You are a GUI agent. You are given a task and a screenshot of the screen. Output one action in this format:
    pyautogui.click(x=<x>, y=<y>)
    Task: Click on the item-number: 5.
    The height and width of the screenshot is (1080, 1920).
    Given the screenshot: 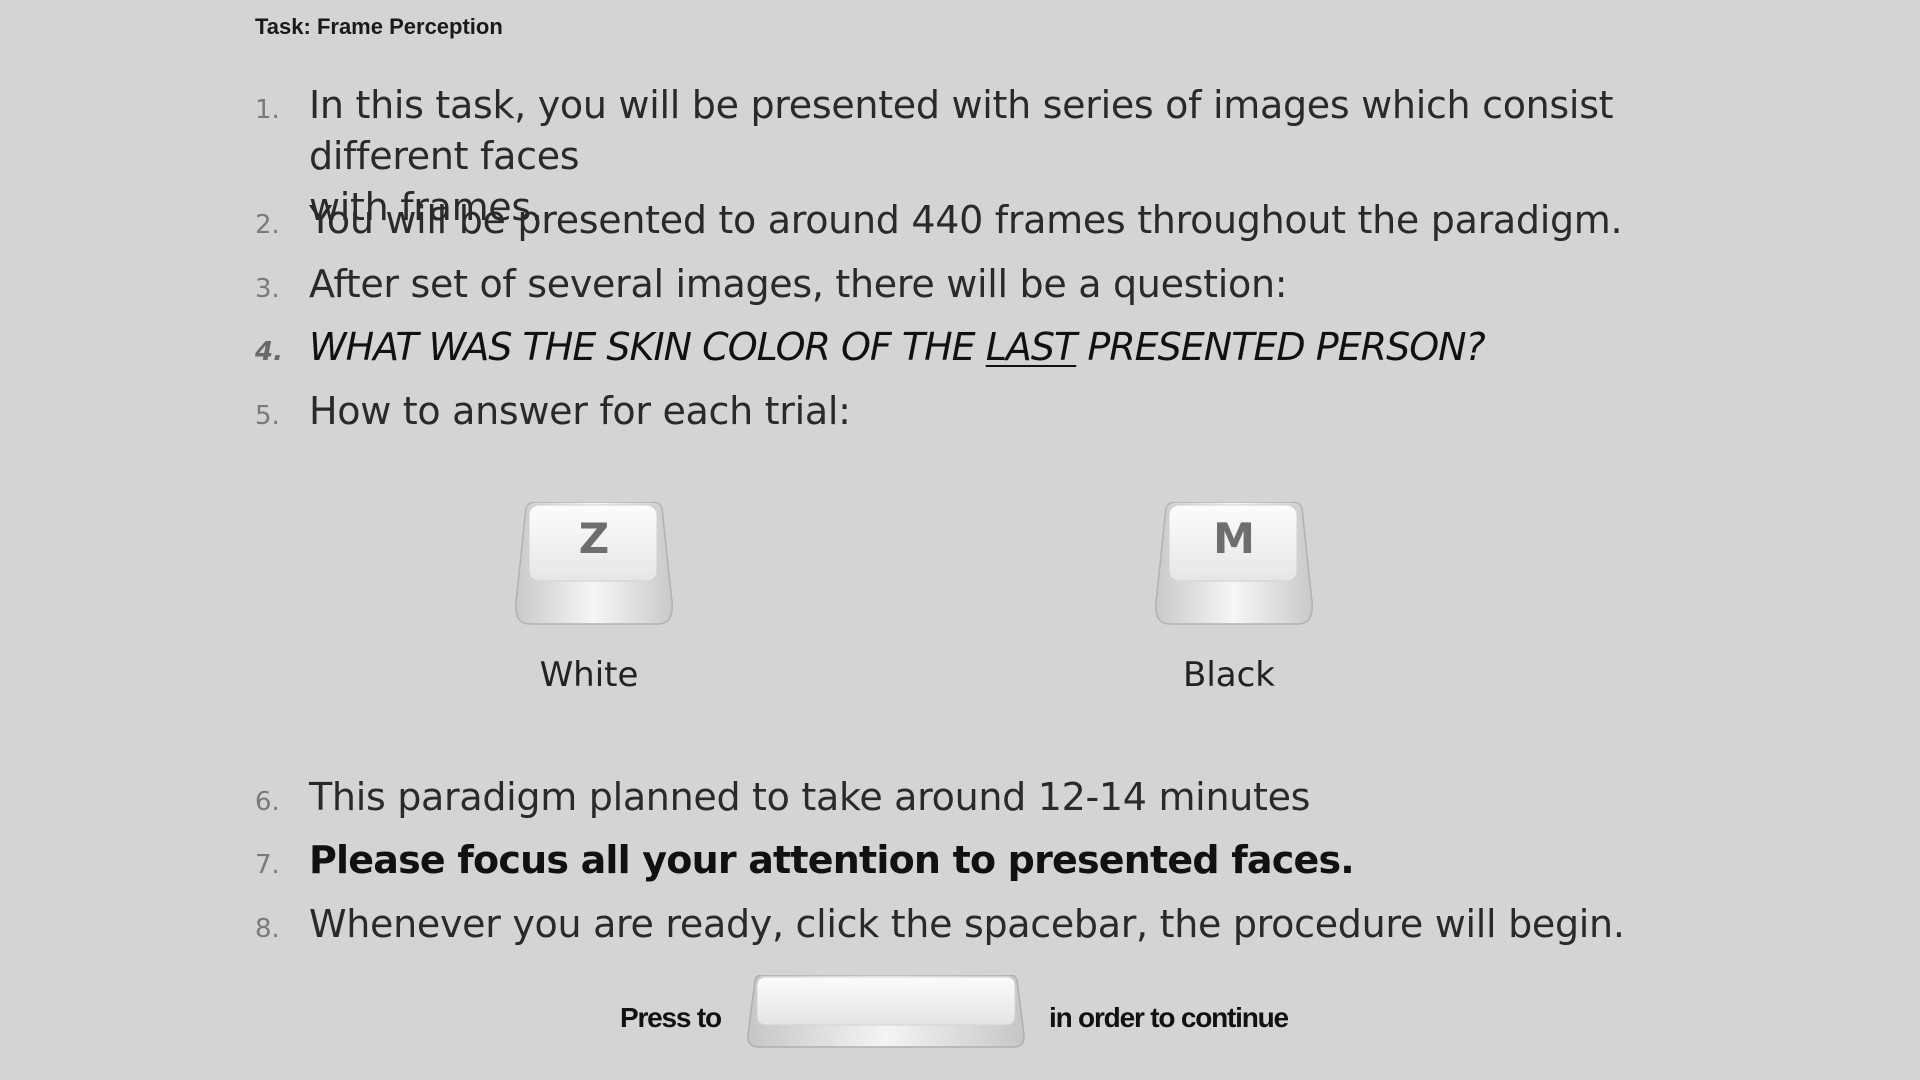 What is the action you would take?
    pyautogui.click(x=267, y=416)
    